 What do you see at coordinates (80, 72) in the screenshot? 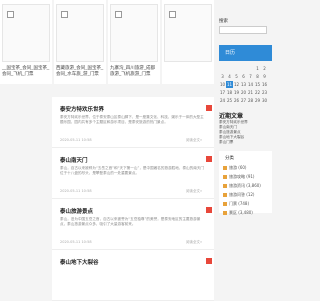
I see `thumbnail-caption: 西藏旅游_会同_国宝茶_会同_水车旅_游_门票` at bounding box center [80, 72].